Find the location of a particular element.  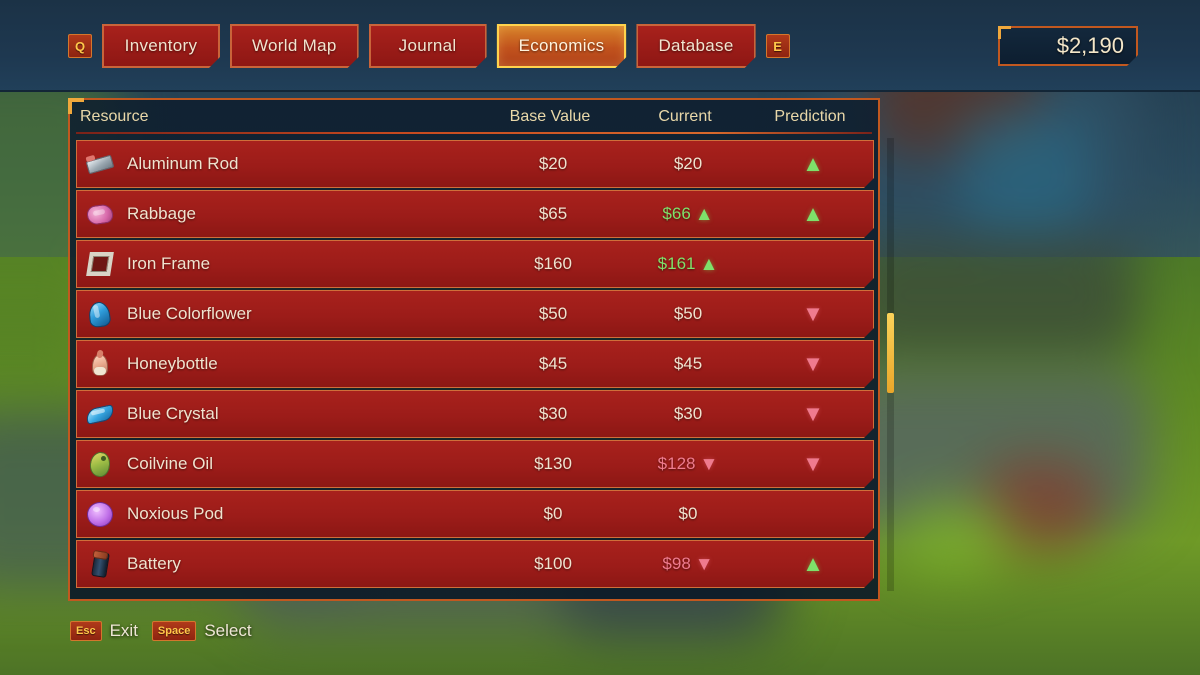

cell-base-value: $0 is located at coordinates (553, 513).